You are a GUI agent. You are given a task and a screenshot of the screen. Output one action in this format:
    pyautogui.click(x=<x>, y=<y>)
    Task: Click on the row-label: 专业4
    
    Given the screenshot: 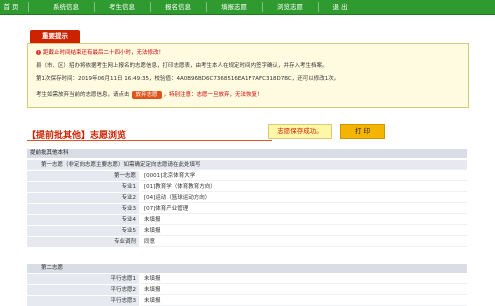 What is the action you would take?
    pyautogui.click(x=83, y=220)
    